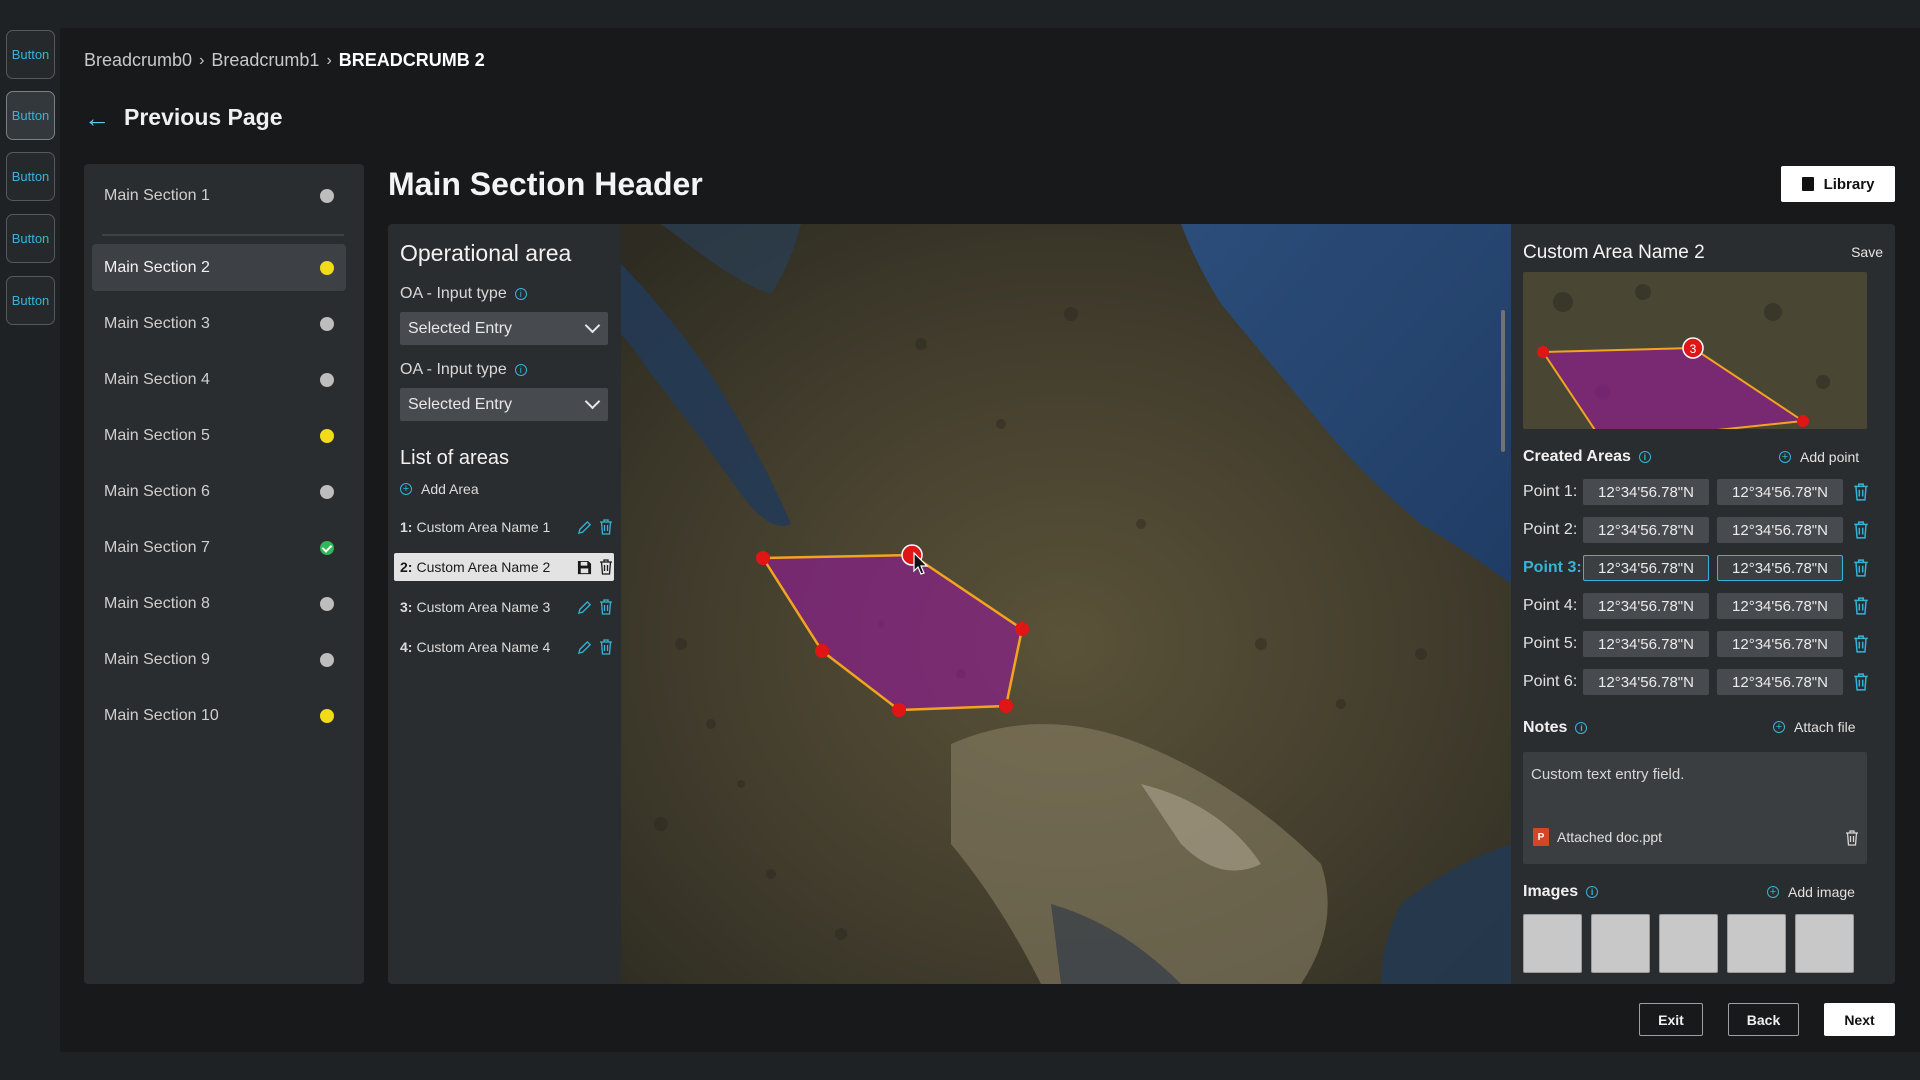 This screenshot has height=1080, width=1920. What do you see at coordinates (1587, 457) in the screenshot?
I see `created-areas-heading: Created Areas i` at bounding box center [1587, 457].